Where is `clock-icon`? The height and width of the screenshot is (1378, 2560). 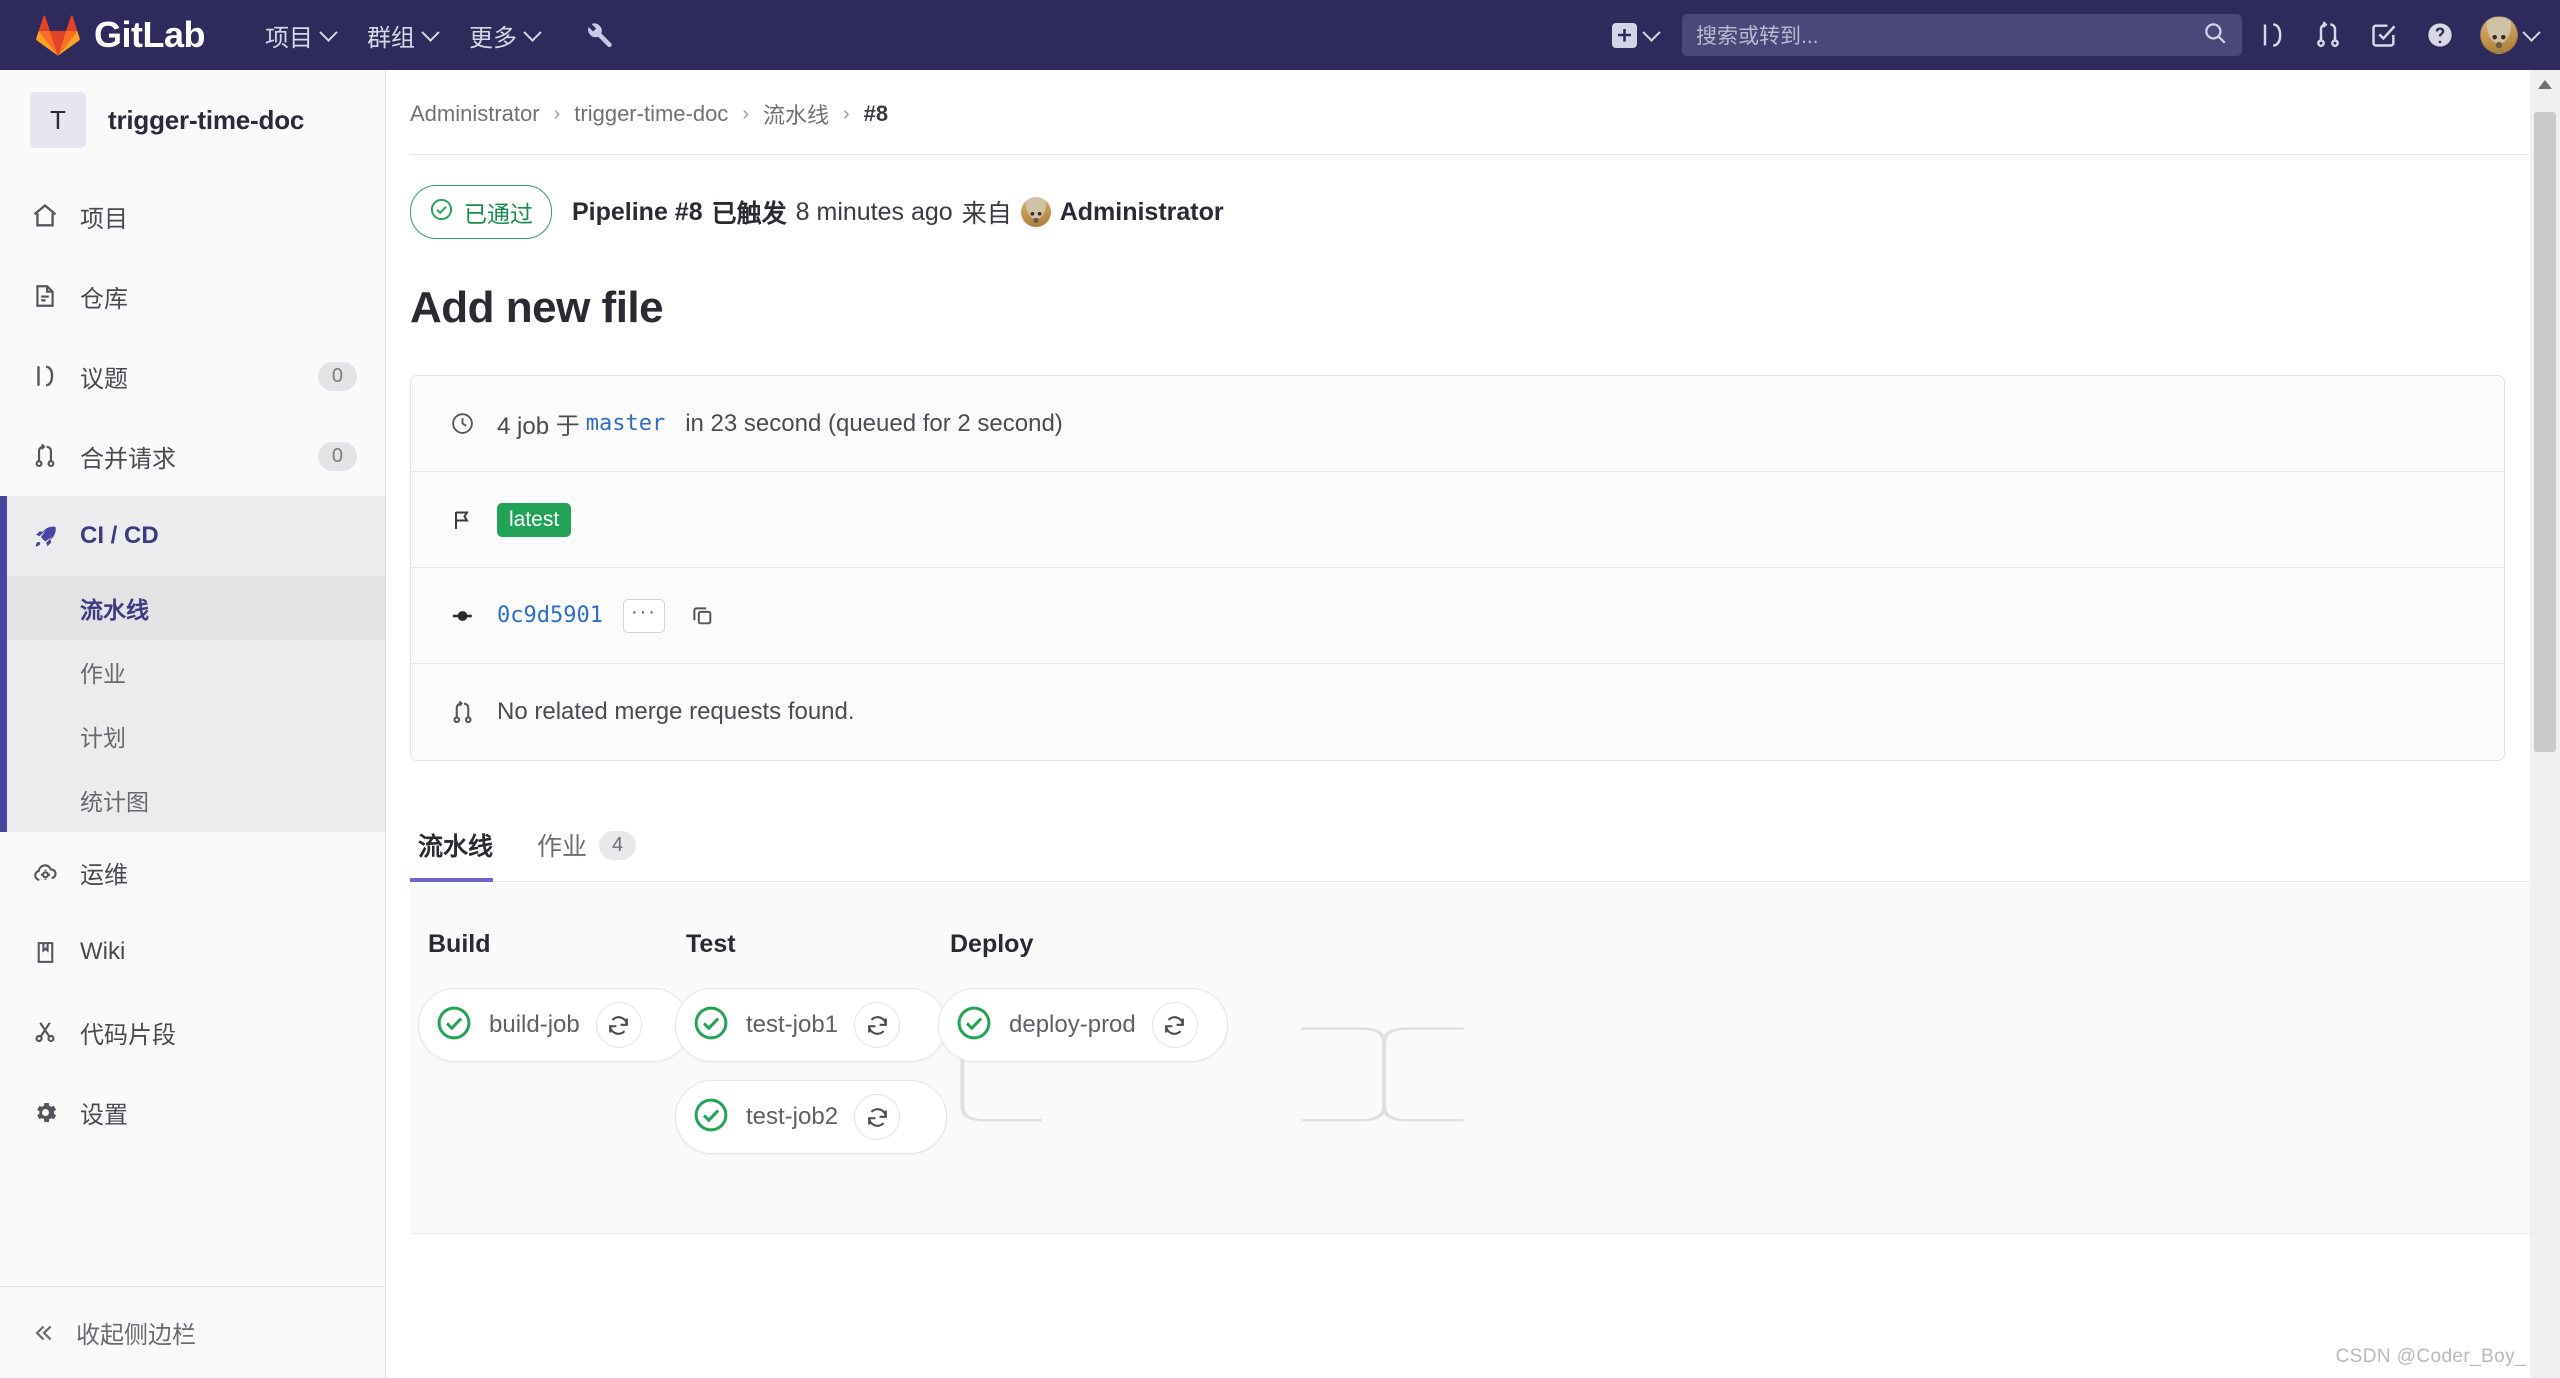 clock-icon is located at coordinates (462, 423).